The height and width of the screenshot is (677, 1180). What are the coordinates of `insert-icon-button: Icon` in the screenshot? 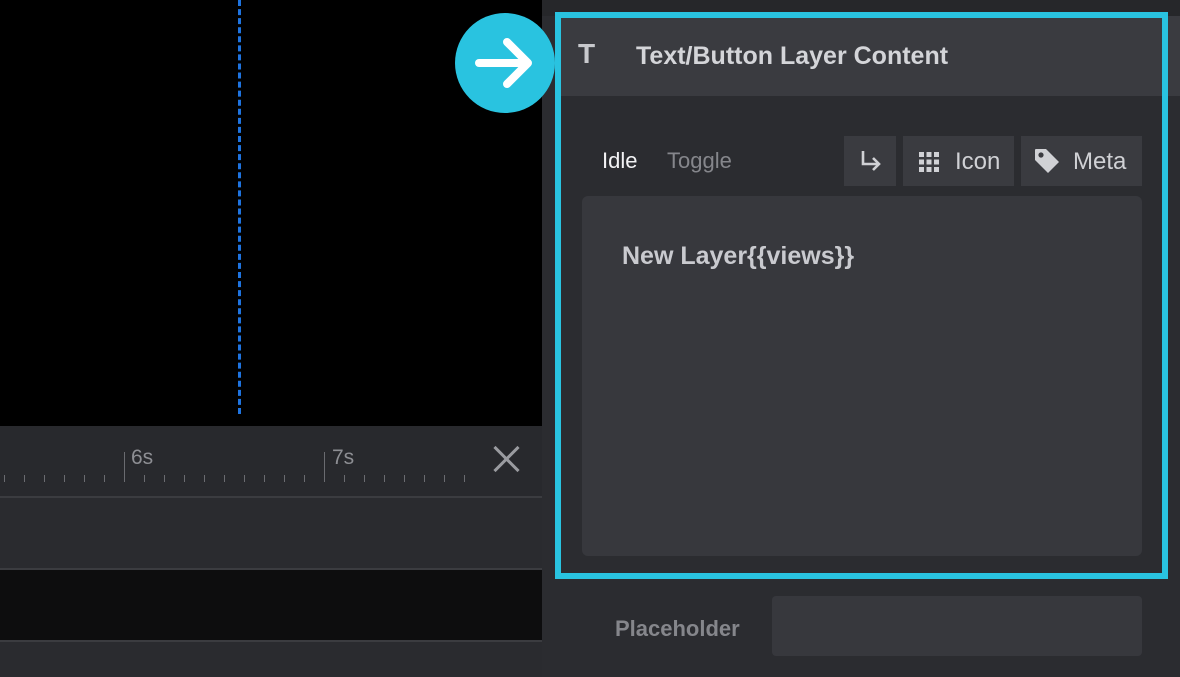 It's located at (958, 161).